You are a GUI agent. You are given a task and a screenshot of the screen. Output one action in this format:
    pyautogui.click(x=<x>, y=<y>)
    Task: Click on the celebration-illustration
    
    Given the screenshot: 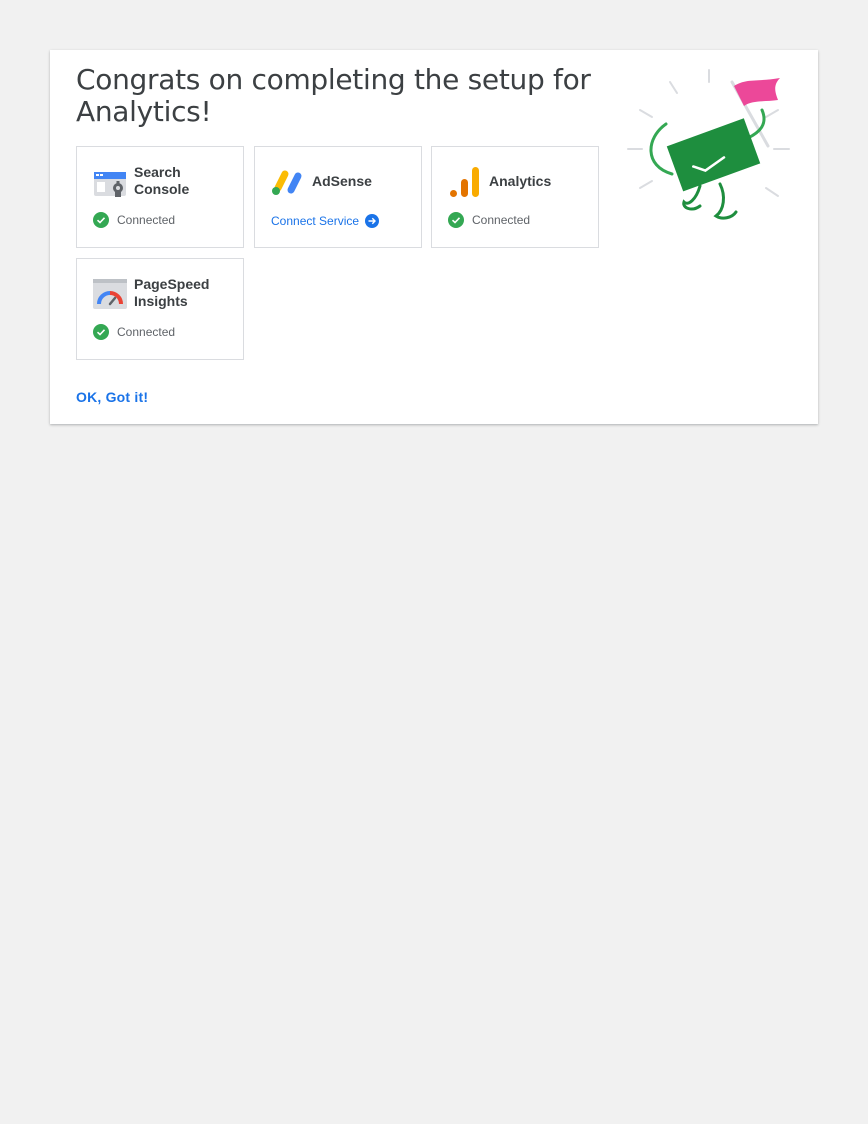 What is the action you would take?
    pyautogui.click(x=709, y=146)
    